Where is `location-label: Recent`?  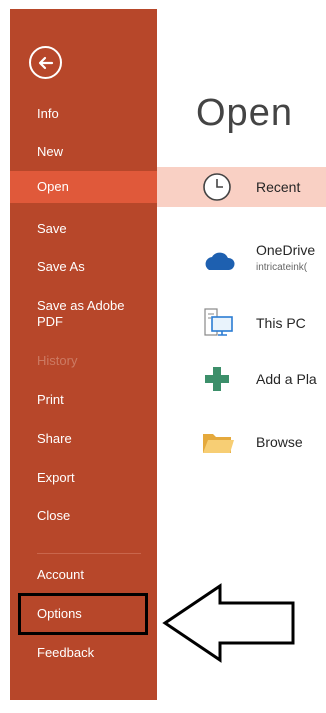
location-label: Recent is located at coordinates (278, 187).